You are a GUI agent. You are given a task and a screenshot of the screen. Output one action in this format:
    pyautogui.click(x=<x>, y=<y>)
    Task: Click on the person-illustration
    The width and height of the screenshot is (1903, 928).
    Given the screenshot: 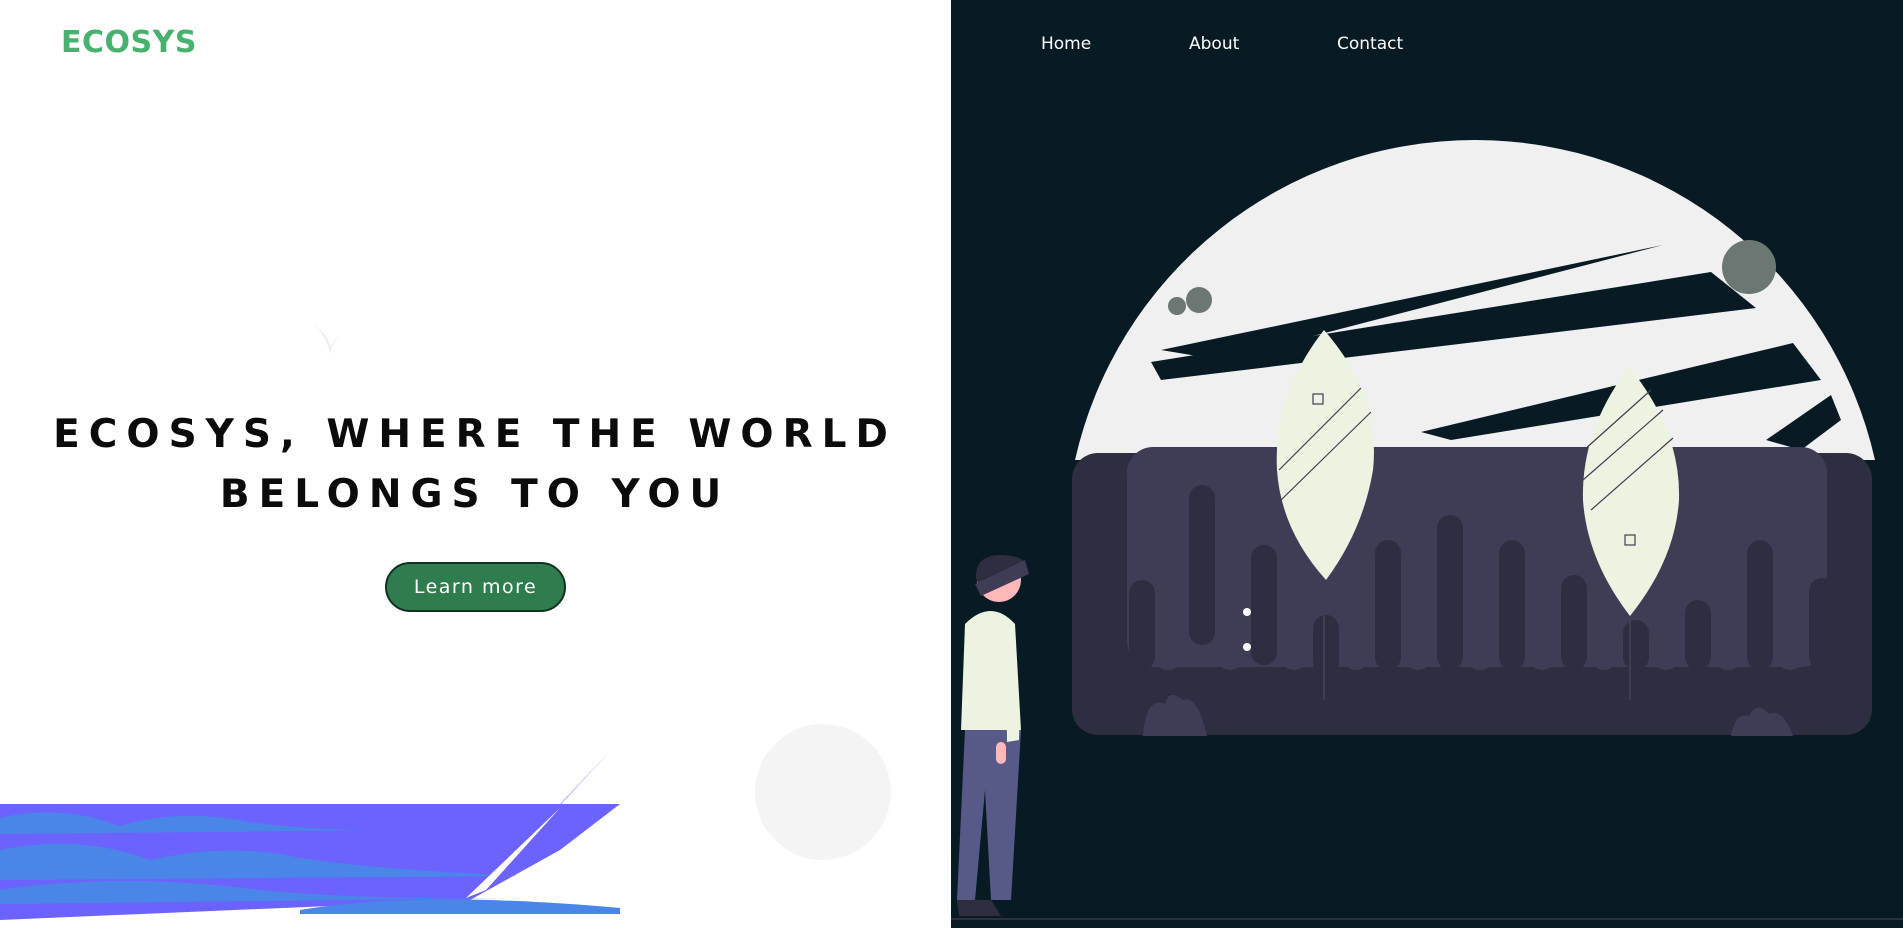 What is the action you would take?
    pyautogui.click(x=993, y=735)
    